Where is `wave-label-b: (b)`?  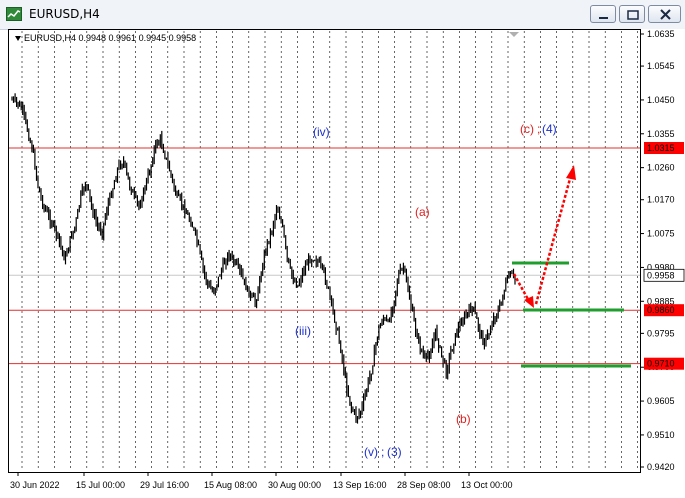
wave-label-b: (b) is located at coordinates (463, 419).